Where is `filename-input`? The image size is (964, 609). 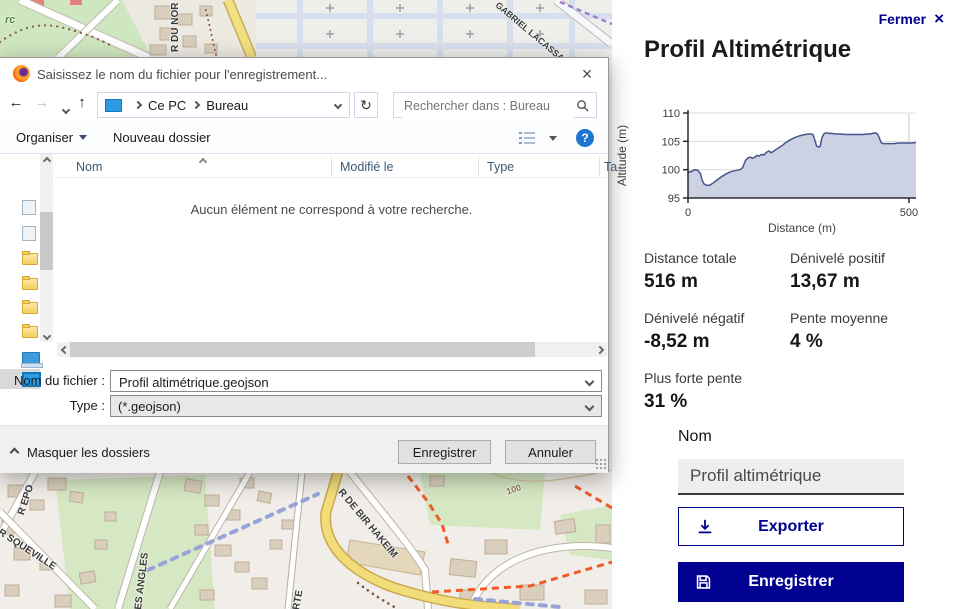
filename-input is located at coordinates (346, 382).